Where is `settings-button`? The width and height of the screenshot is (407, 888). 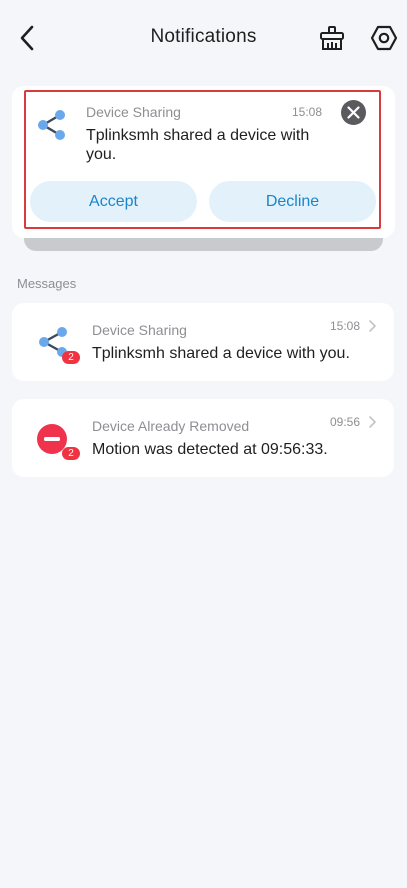
settings-button is located at coordinates (384, 38).